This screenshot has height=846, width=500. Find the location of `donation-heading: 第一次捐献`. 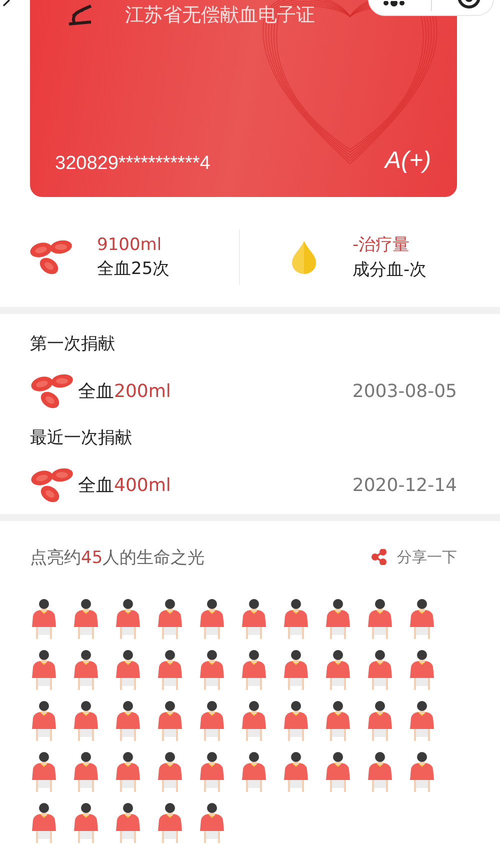

donation-heading: 第一次捐献 is located at coordinates (73, 344).